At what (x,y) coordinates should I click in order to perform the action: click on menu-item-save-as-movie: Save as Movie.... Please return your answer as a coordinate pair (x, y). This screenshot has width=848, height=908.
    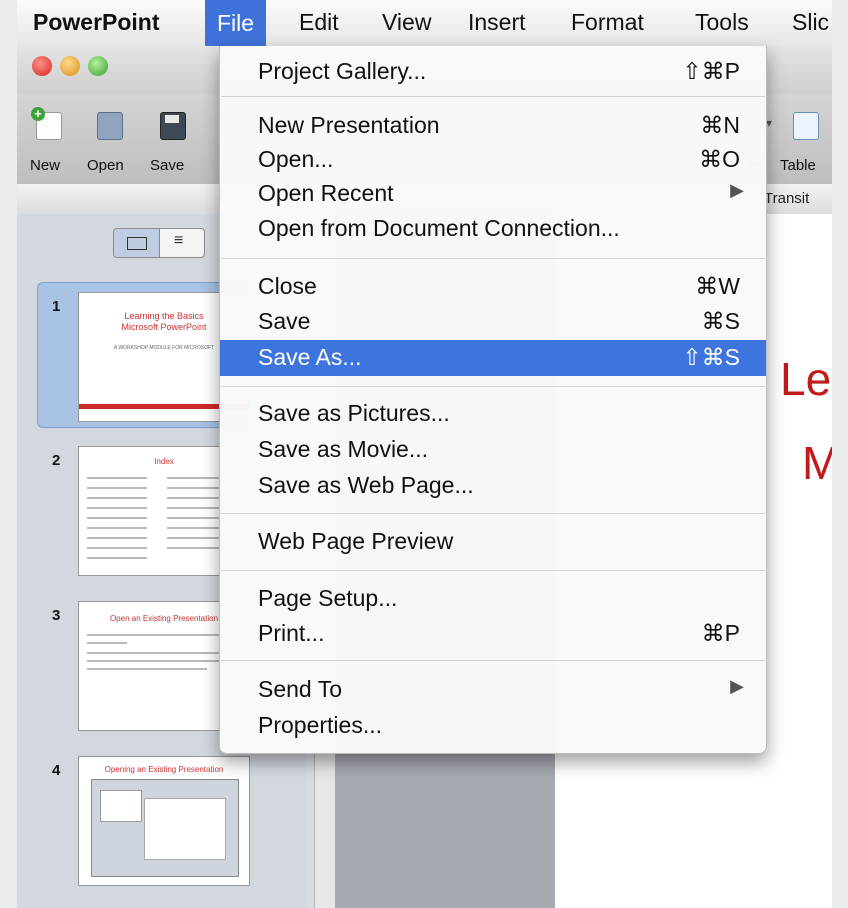
    Looking at the image, I should click on (493, 449).